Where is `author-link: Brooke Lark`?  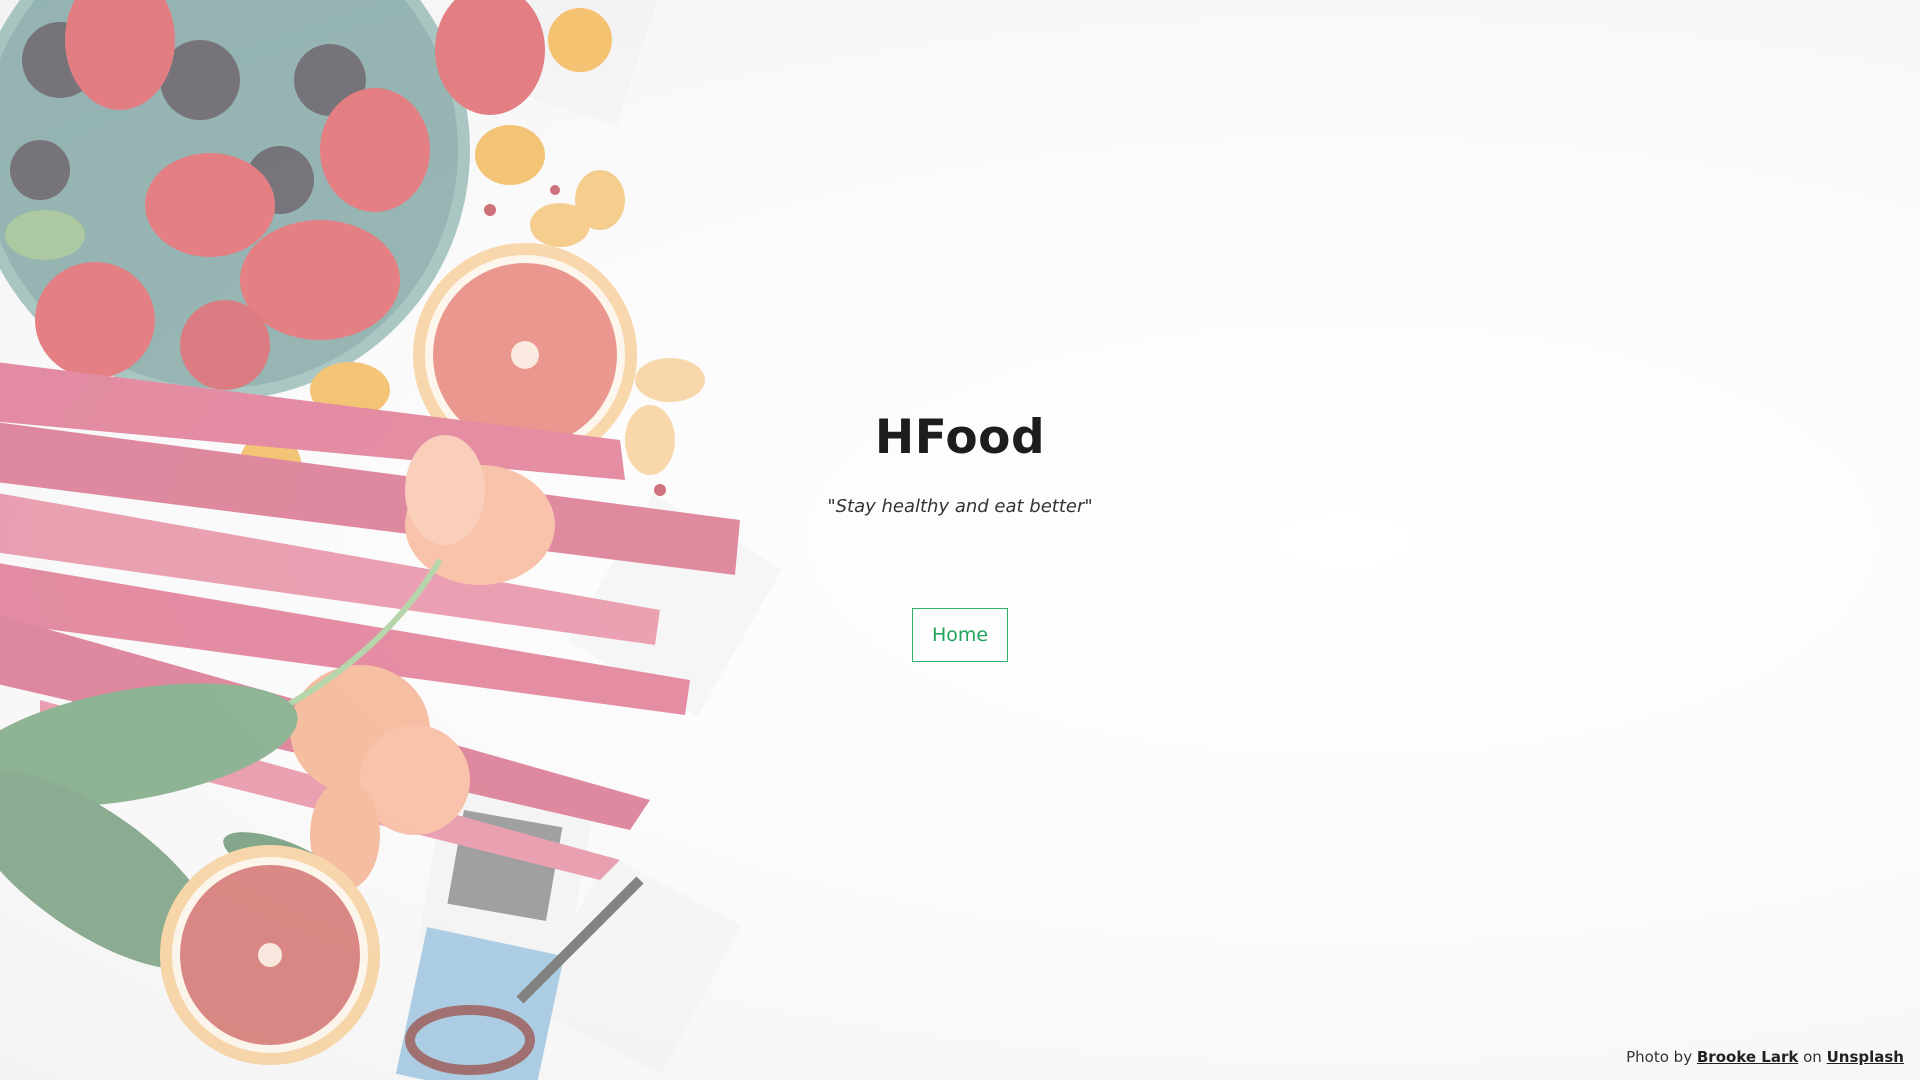 author-link: Brooke Lark is located at coordinates (1747, 1057).